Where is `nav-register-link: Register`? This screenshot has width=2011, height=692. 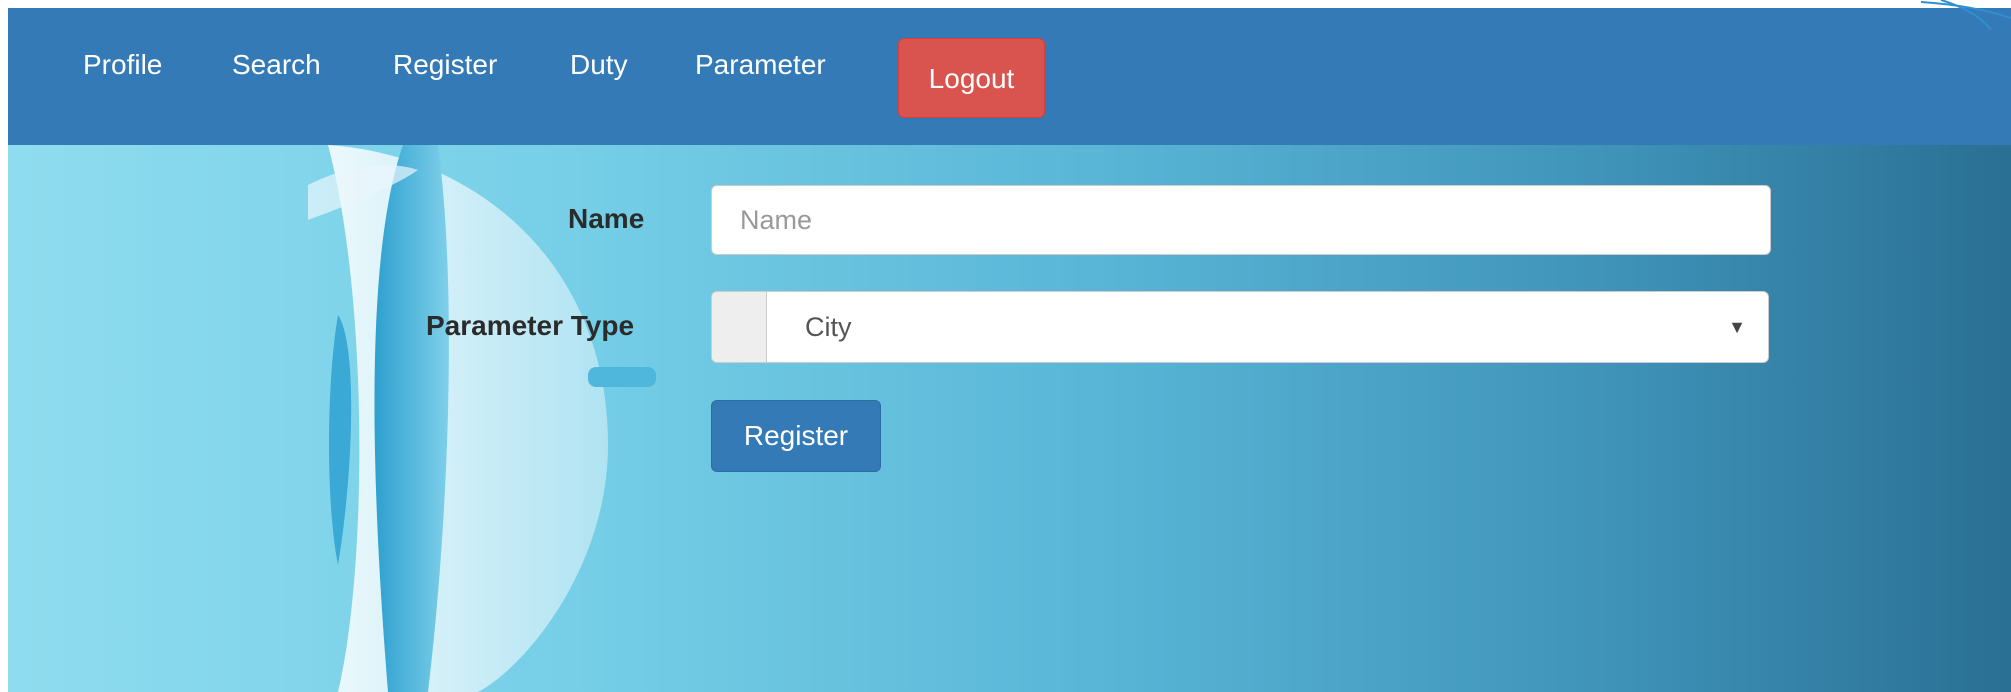
nav-register-link: Register is located at coordinates (445, 65).